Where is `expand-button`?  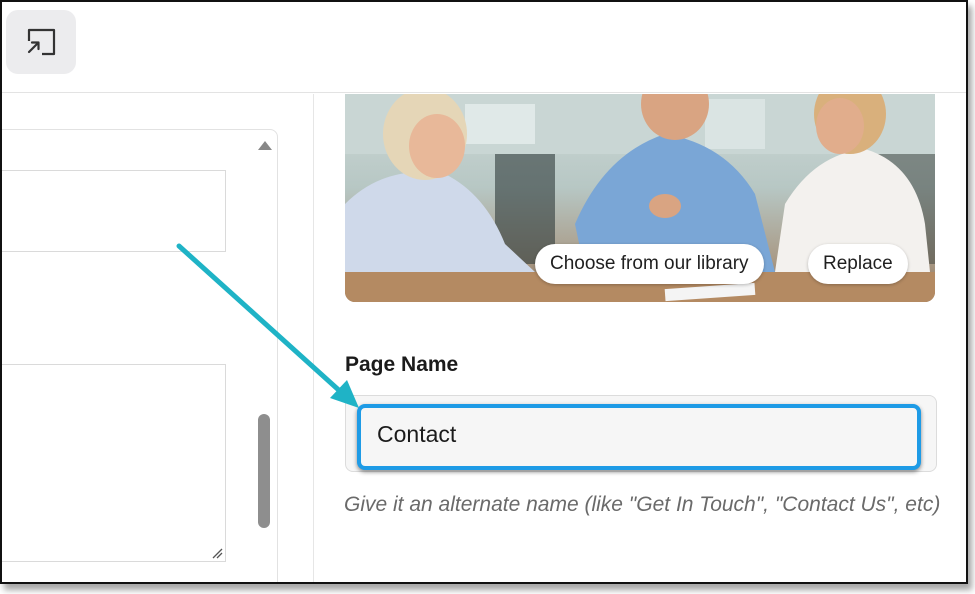
expand-button is located at coordinates (41, 42).